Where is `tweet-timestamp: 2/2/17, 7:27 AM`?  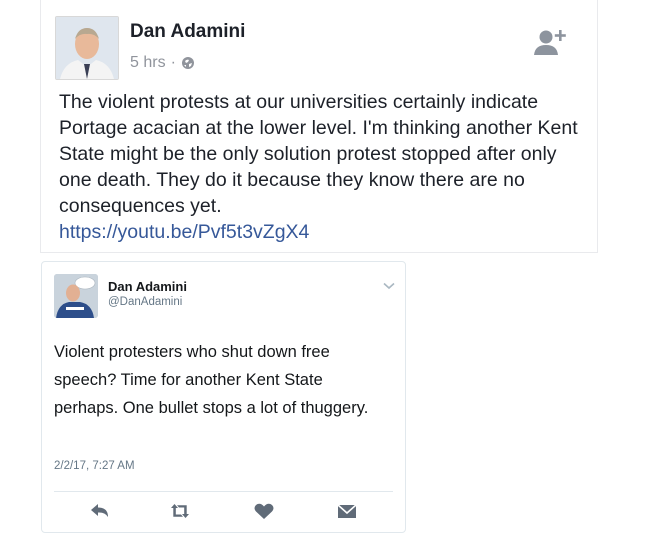
tweet-timestamp: 2/2/17, 7:27 AM is located at coordinates (94, 466).